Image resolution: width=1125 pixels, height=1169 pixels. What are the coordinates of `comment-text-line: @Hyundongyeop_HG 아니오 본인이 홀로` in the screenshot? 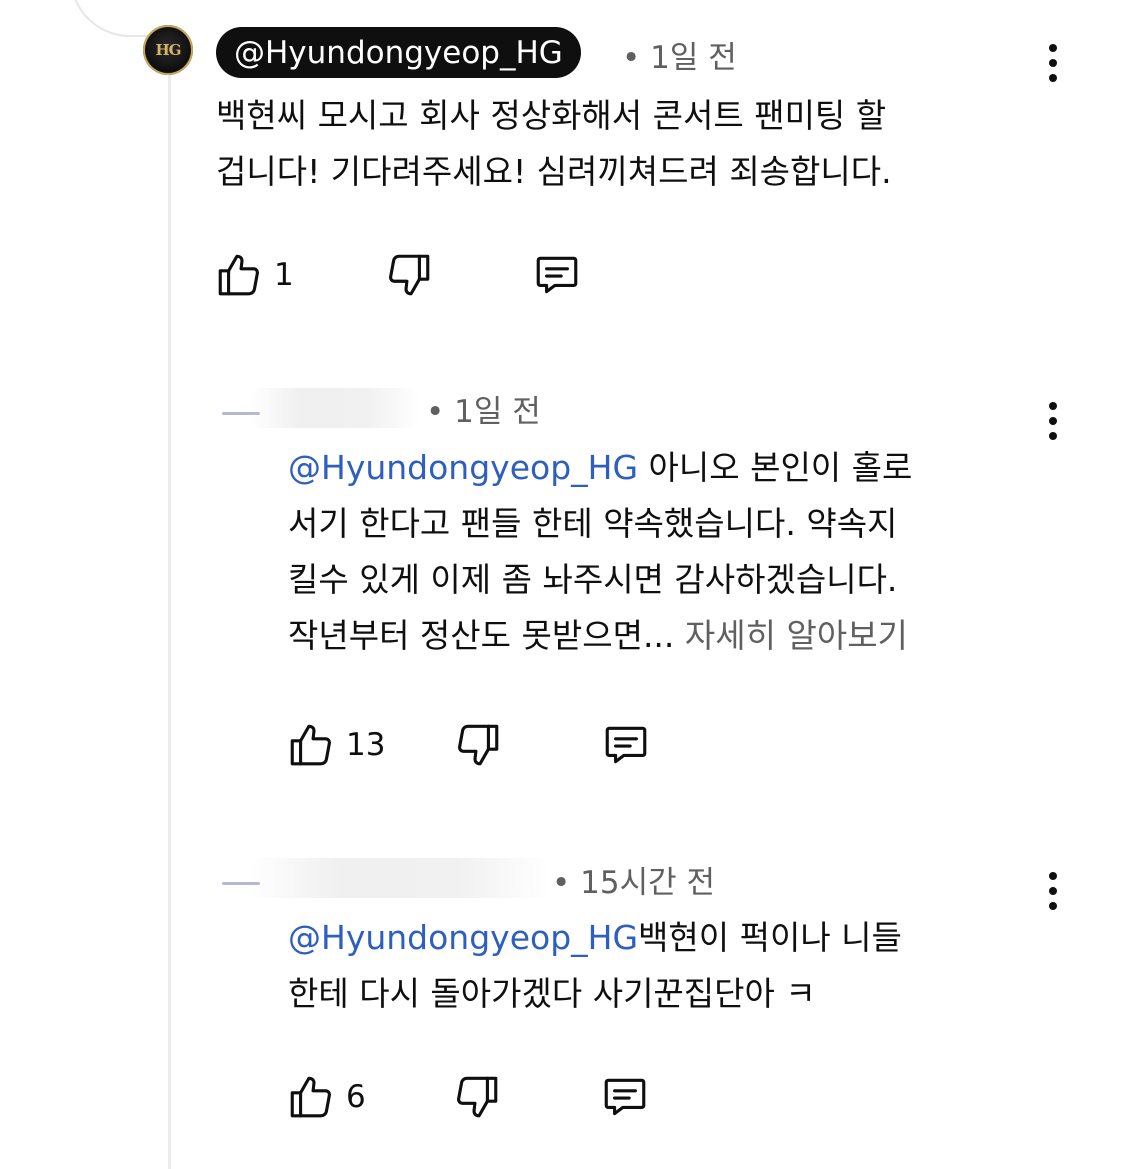 It's located at (600, 468).